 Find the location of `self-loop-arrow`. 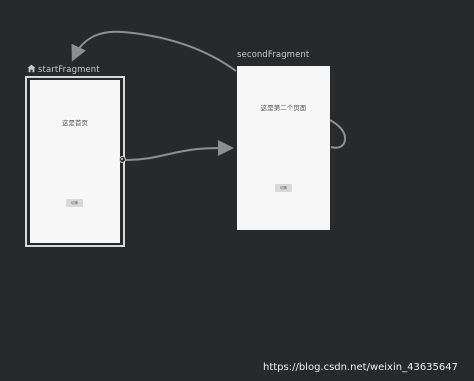

self-loop-arrow is located at coordinates (338, 134).